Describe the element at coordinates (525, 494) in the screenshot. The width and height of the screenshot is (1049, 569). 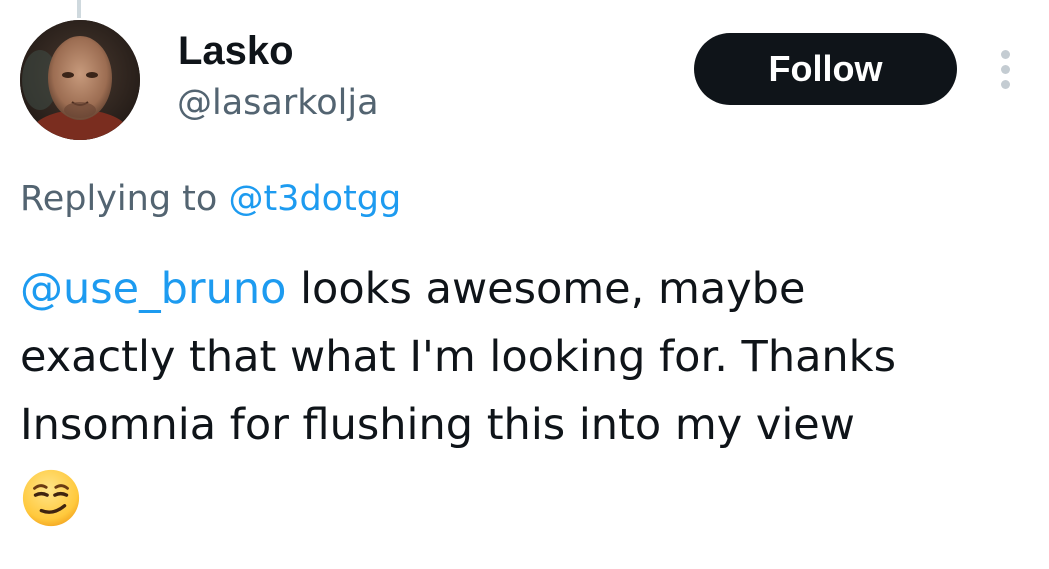
I see `tweet-line` at that location.